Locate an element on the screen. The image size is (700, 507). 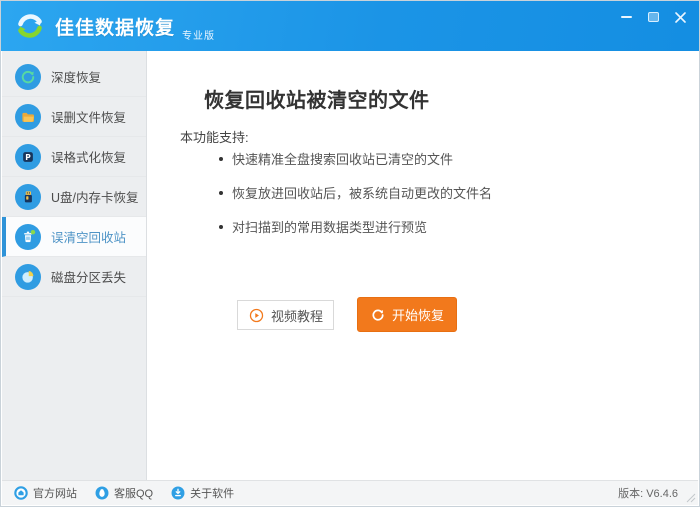
app-logo-icon is located at coordinates (30, 26).